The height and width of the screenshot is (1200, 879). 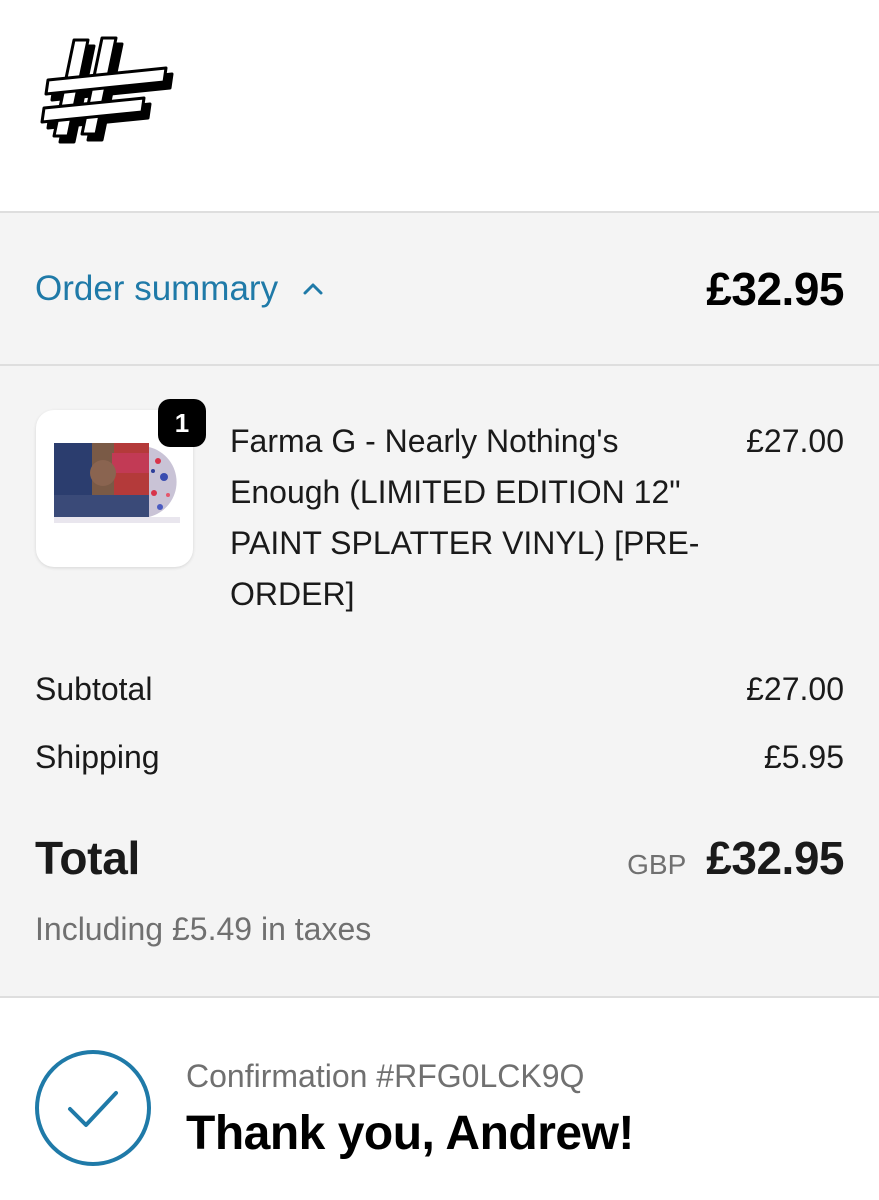 I want to click on total-label: Total, so click(x=87, y=858).